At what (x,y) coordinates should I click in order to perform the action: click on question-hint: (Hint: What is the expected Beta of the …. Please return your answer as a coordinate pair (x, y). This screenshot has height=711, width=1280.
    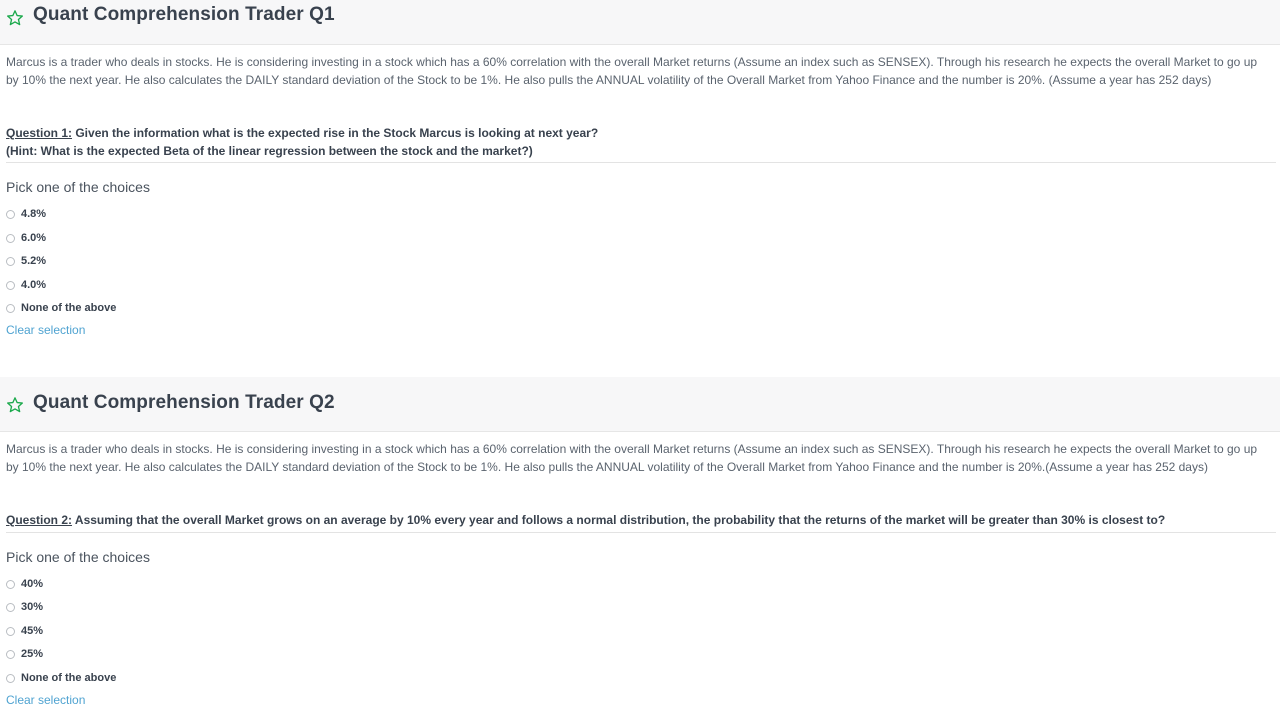
    Looking at the image, I should click on (269, 151).